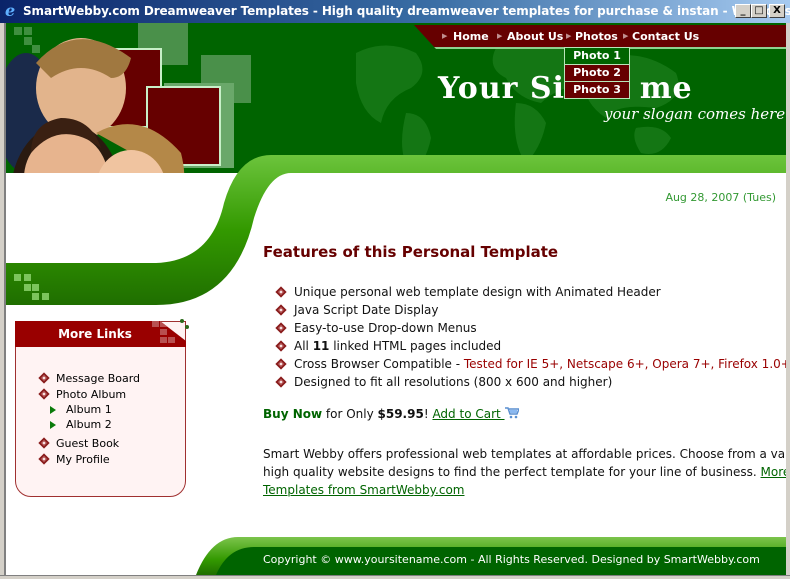  What do you see at coordinates (665, 36) in the screenshot?
I see `nav-contact-us: Contact Us` at bounding box center [665, 36].